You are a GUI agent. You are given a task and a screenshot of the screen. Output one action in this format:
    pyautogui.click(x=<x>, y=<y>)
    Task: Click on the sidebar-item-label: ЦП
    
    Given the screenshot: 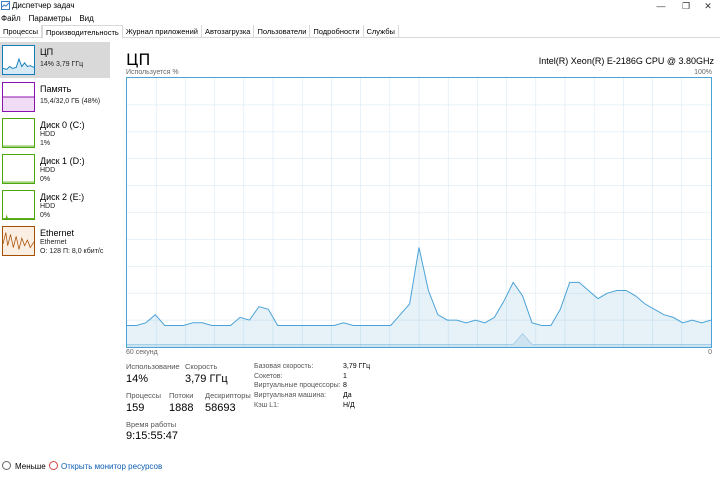 What is the action you would take?
    pyautogui.click(x=47, y=52)
    